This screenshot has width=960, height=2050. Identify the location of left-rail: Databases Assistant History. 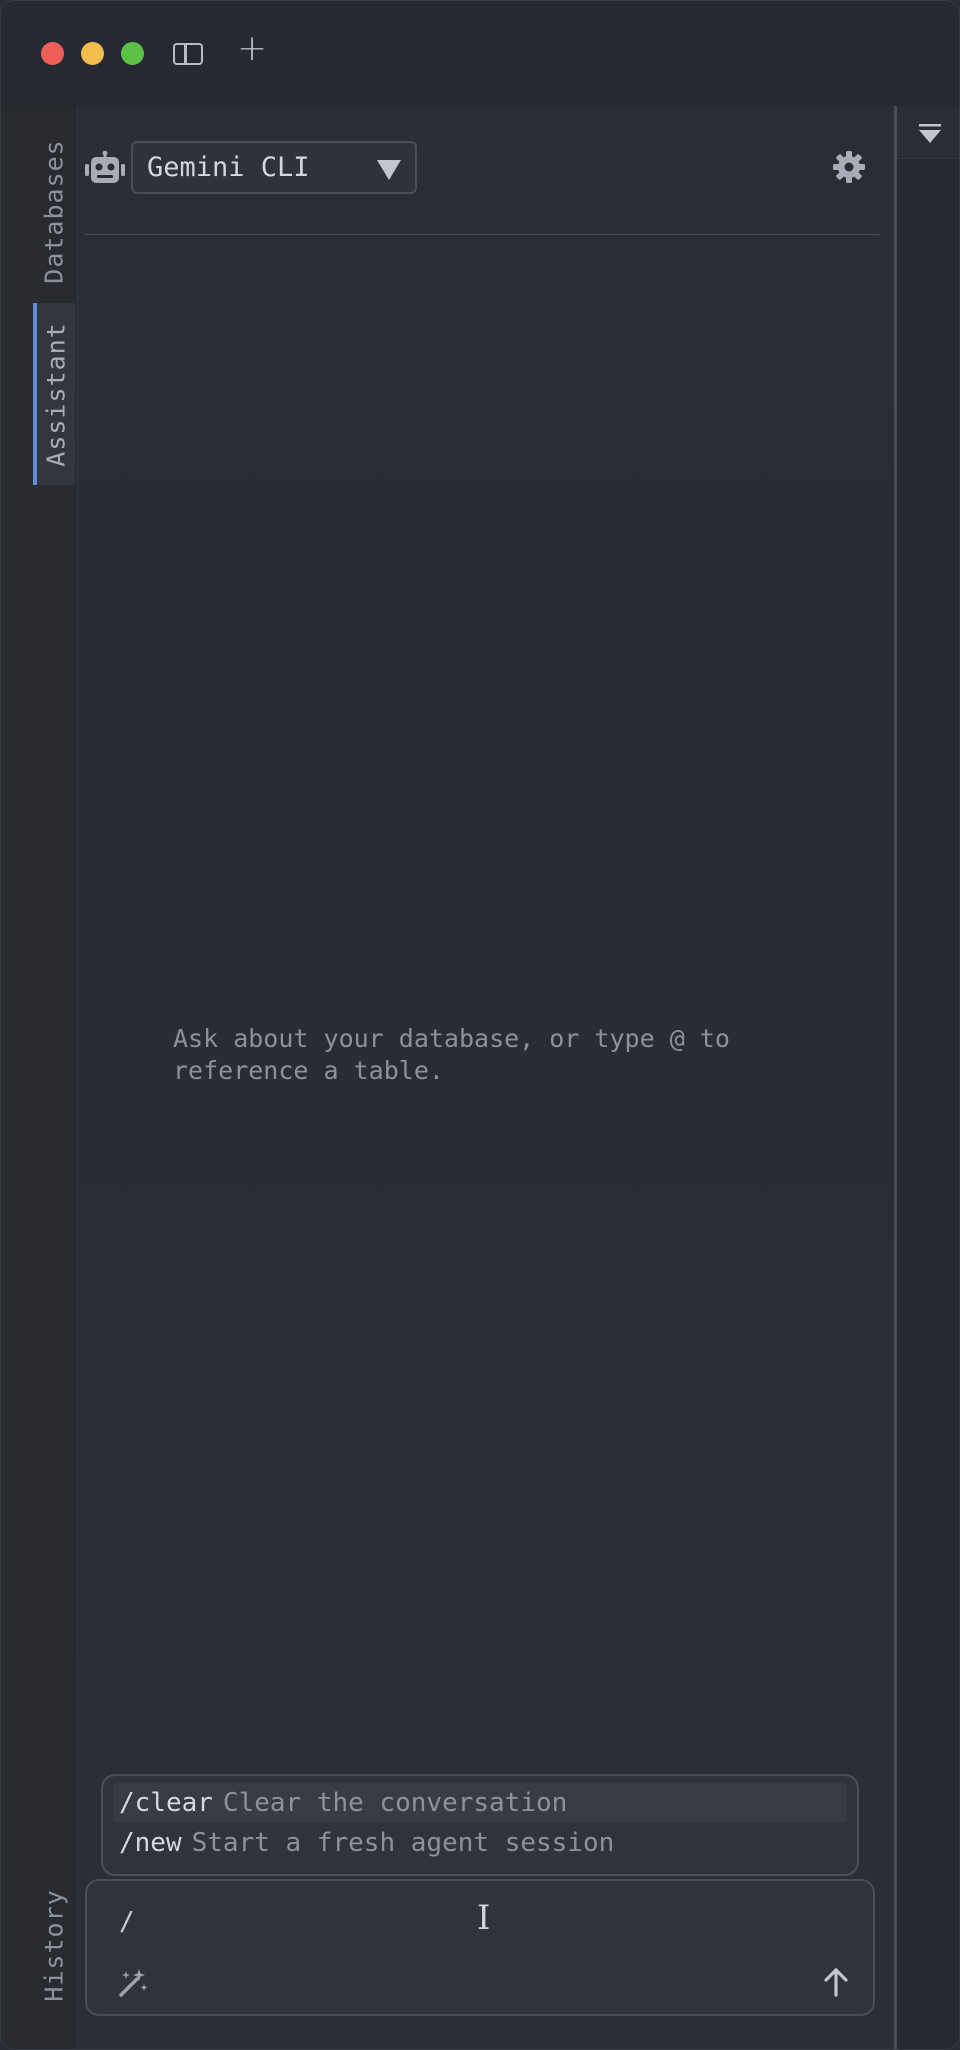
(39, 1077).